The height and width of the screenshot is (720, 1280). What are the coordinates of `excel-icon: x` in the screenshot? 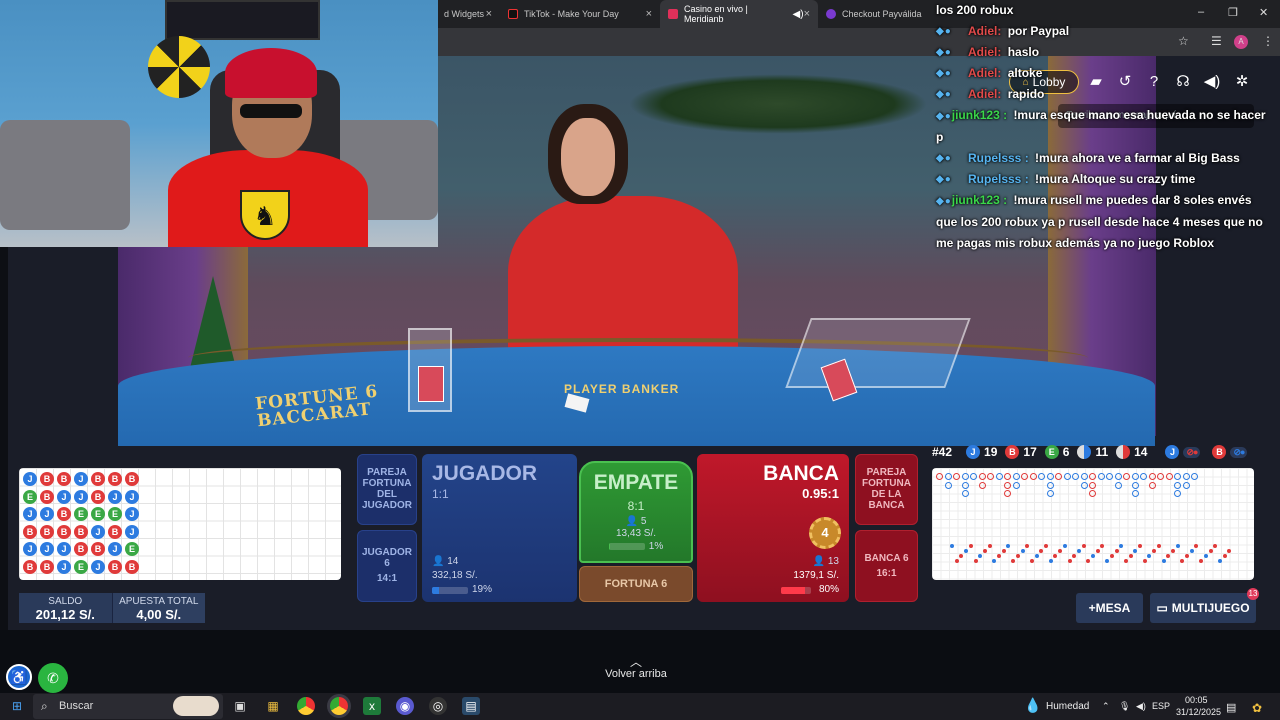 It's located at (372, 706).